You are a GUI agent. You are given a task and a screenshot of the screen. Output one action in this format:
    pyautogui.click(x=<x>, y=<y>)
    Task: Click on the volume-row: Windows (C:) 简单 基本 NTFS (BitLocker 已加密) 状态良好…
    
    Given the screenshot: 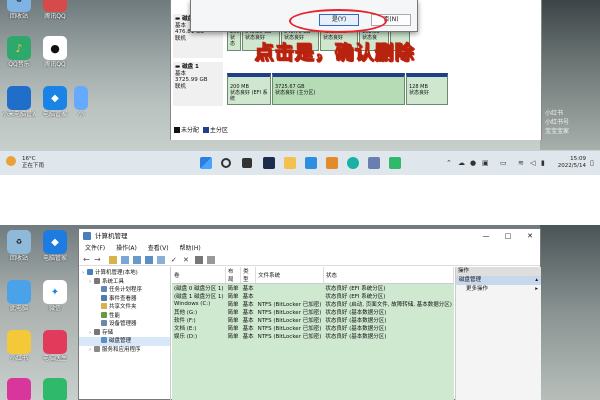 What is the action you would take?
    pyautogui.click(x=313, y=304)
    